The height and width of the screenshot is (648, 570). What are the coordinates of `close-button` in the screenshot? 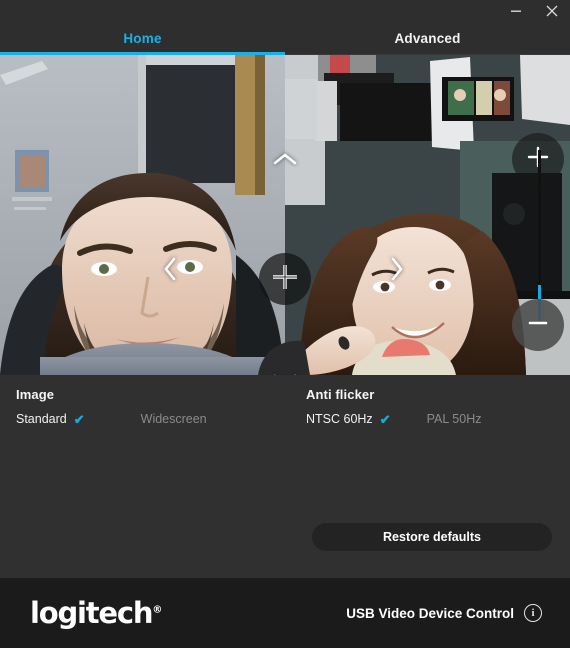 It's located at (552, 11).